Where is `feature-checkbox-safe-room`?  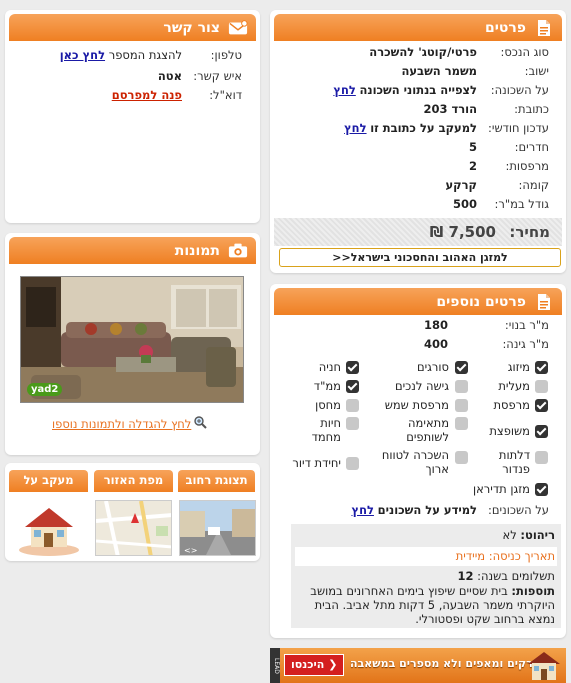 feature-checkbox-safe-room is located at coordinates (352, 386).